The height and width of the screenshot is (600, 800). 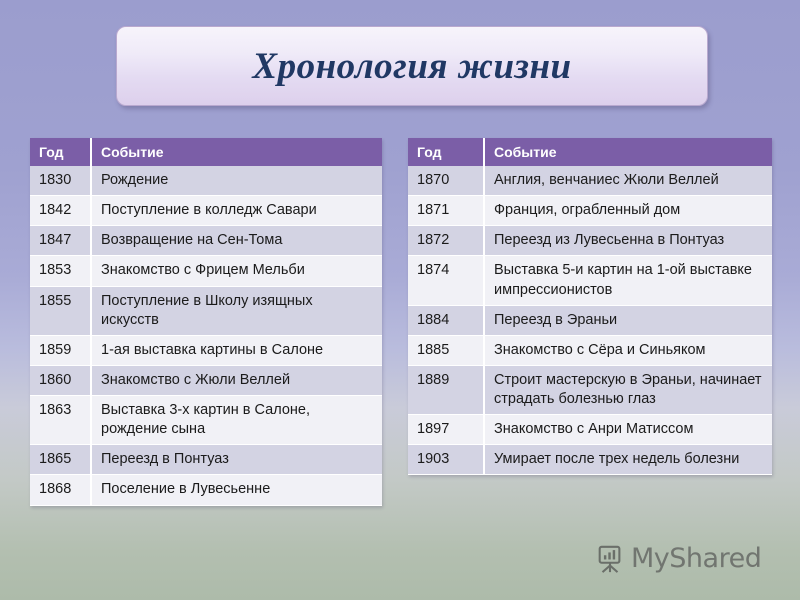 I want to click on cell-year: 1884, so click(x=446, y=320).